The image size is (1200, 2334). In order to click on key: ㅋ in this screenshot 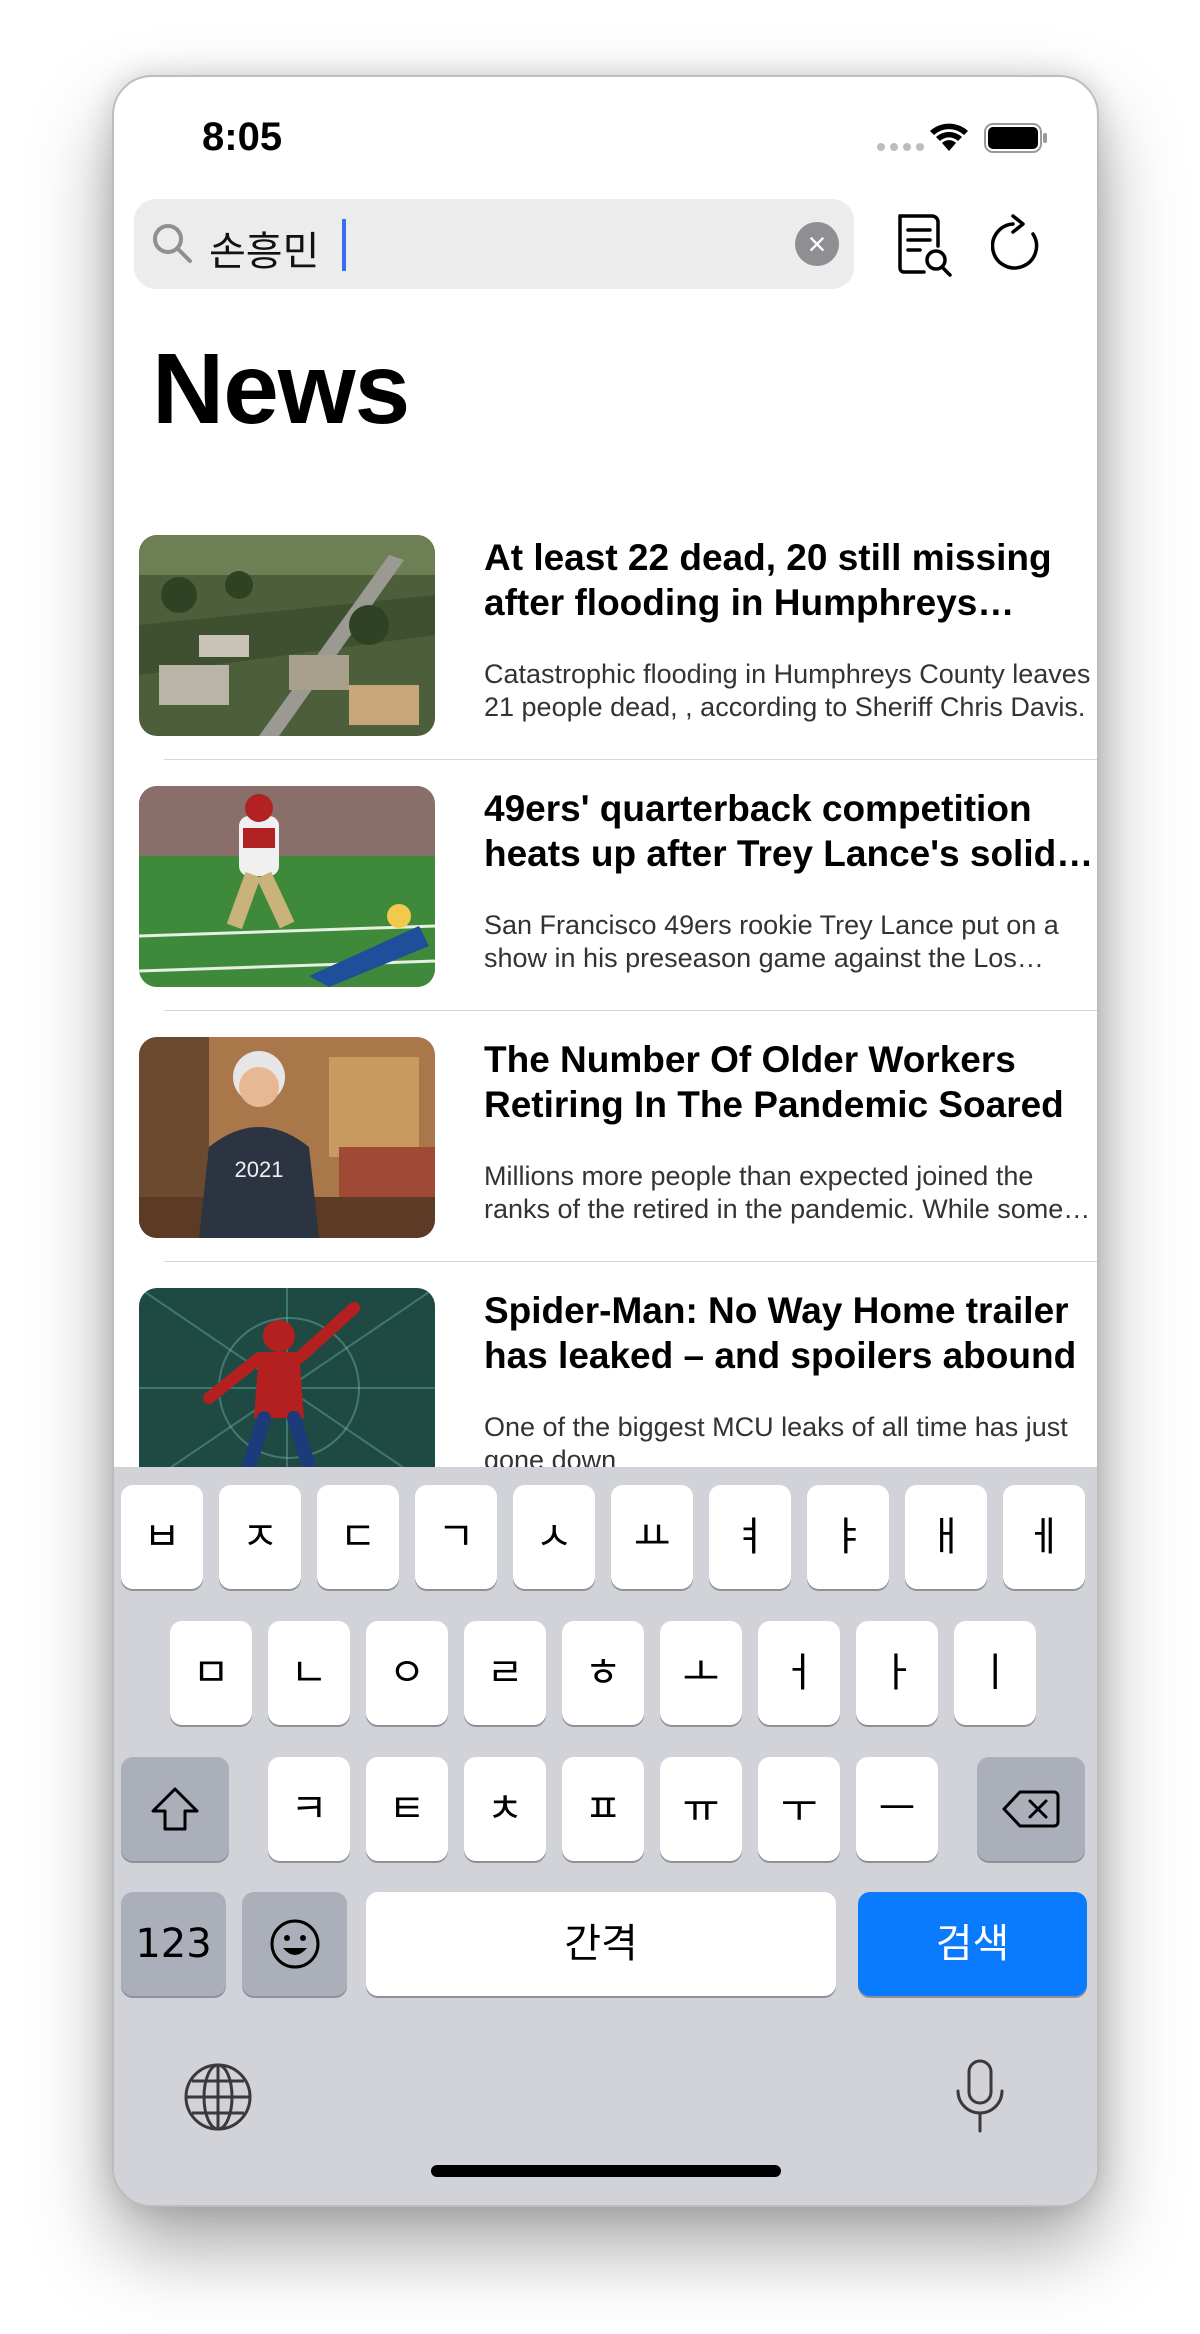, I will do `click(309, 1809)`.